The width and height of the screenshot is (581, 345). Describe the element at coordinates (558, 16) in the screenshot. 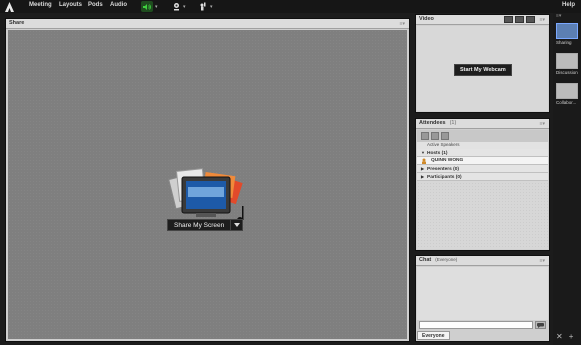

I see `rail-options-icon: ≡▾` at that location.